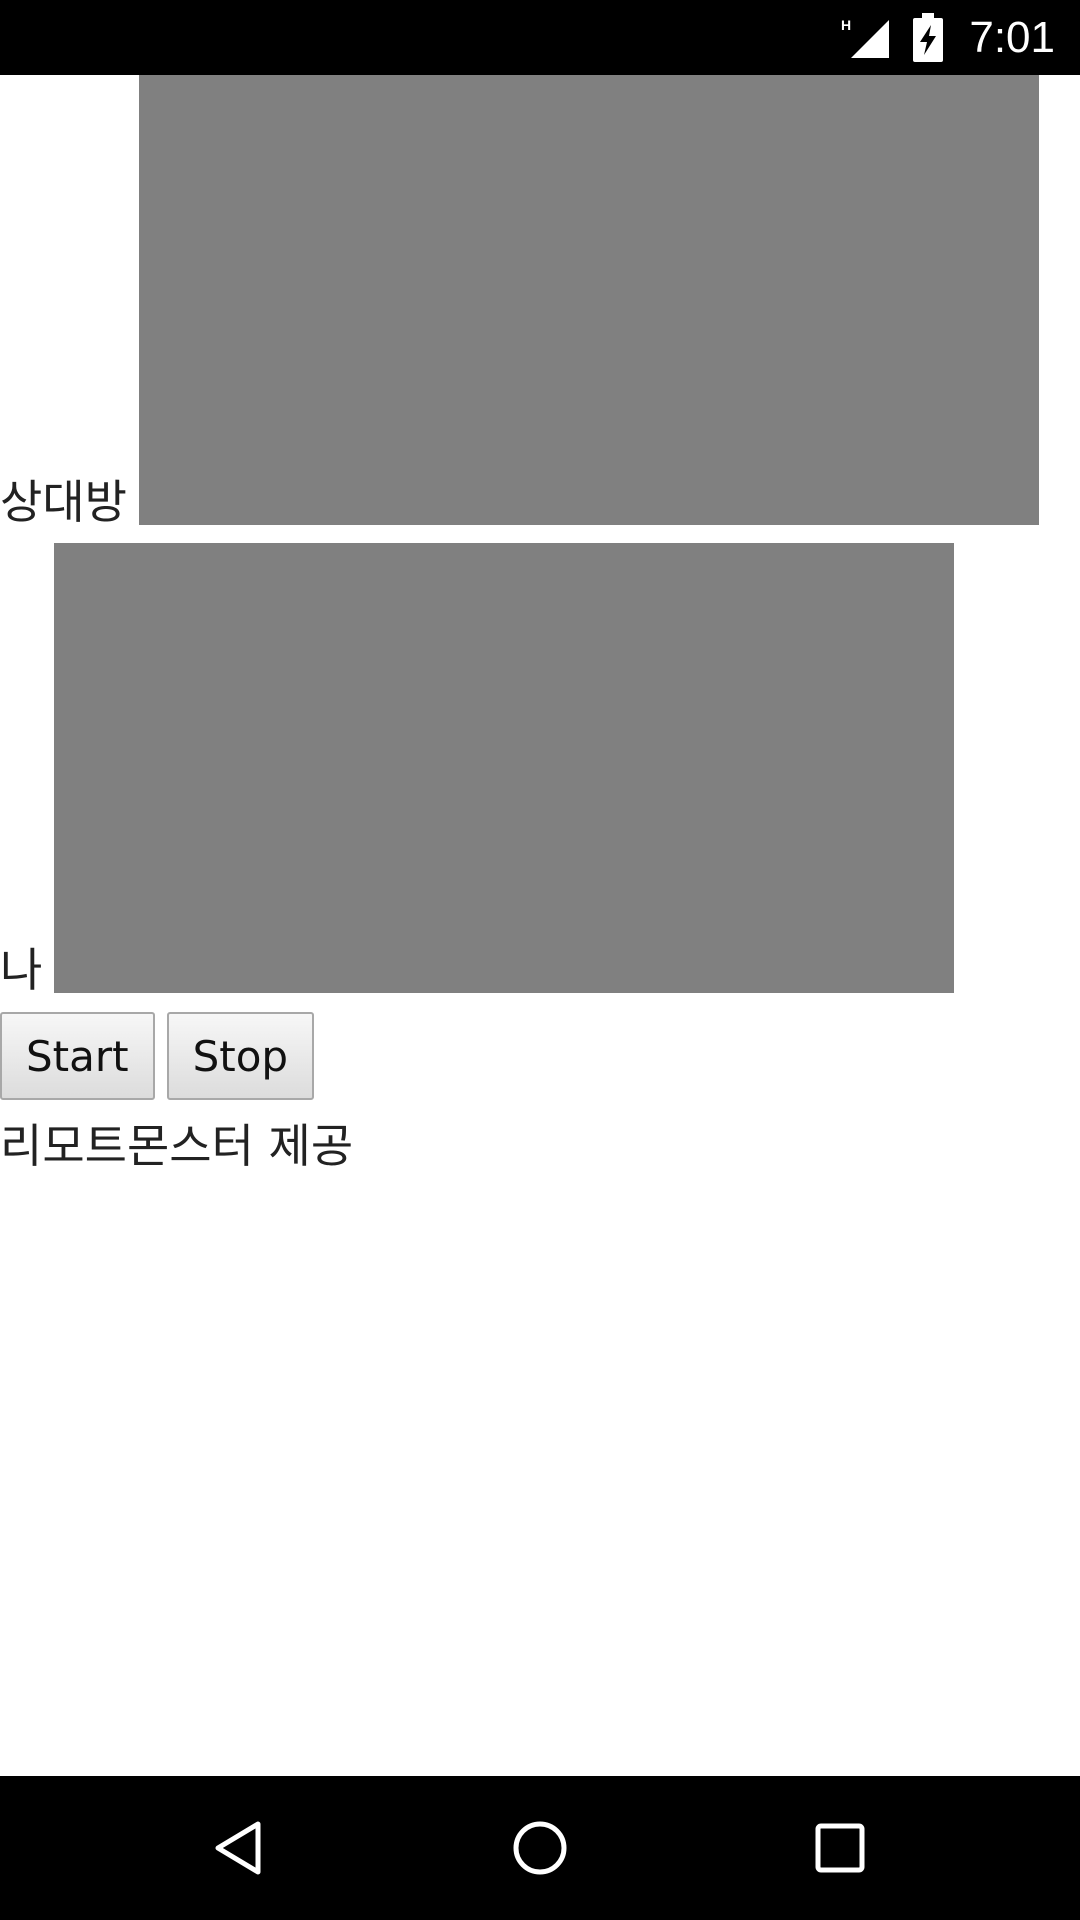 The width and height of the screenshot is (1080, 1920). I want to click on network-type-label: H, so click(846, 25).